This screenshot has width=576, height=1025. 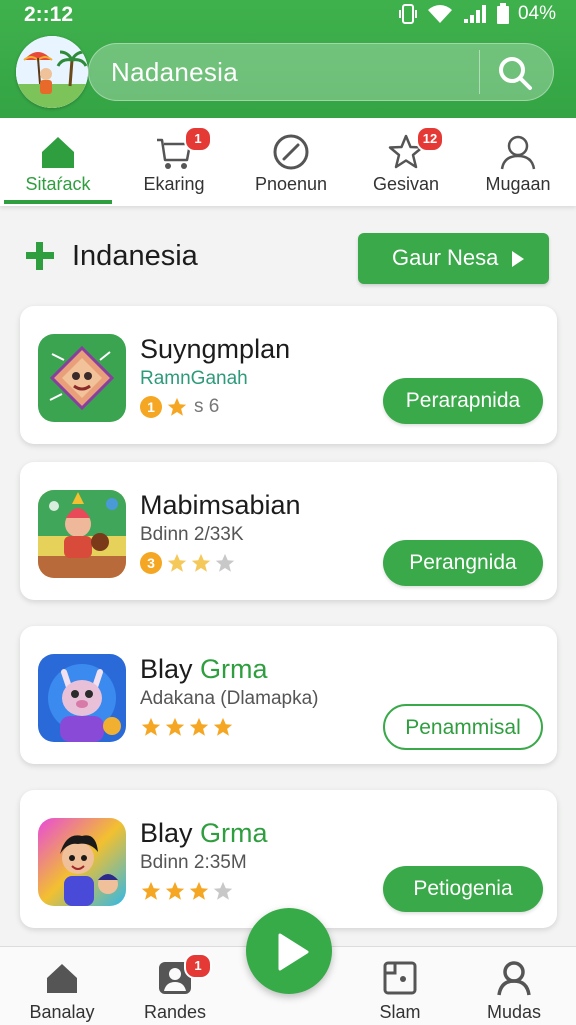 I want to click on nav-item-profile: Mudas, so click(x=514, y=986).